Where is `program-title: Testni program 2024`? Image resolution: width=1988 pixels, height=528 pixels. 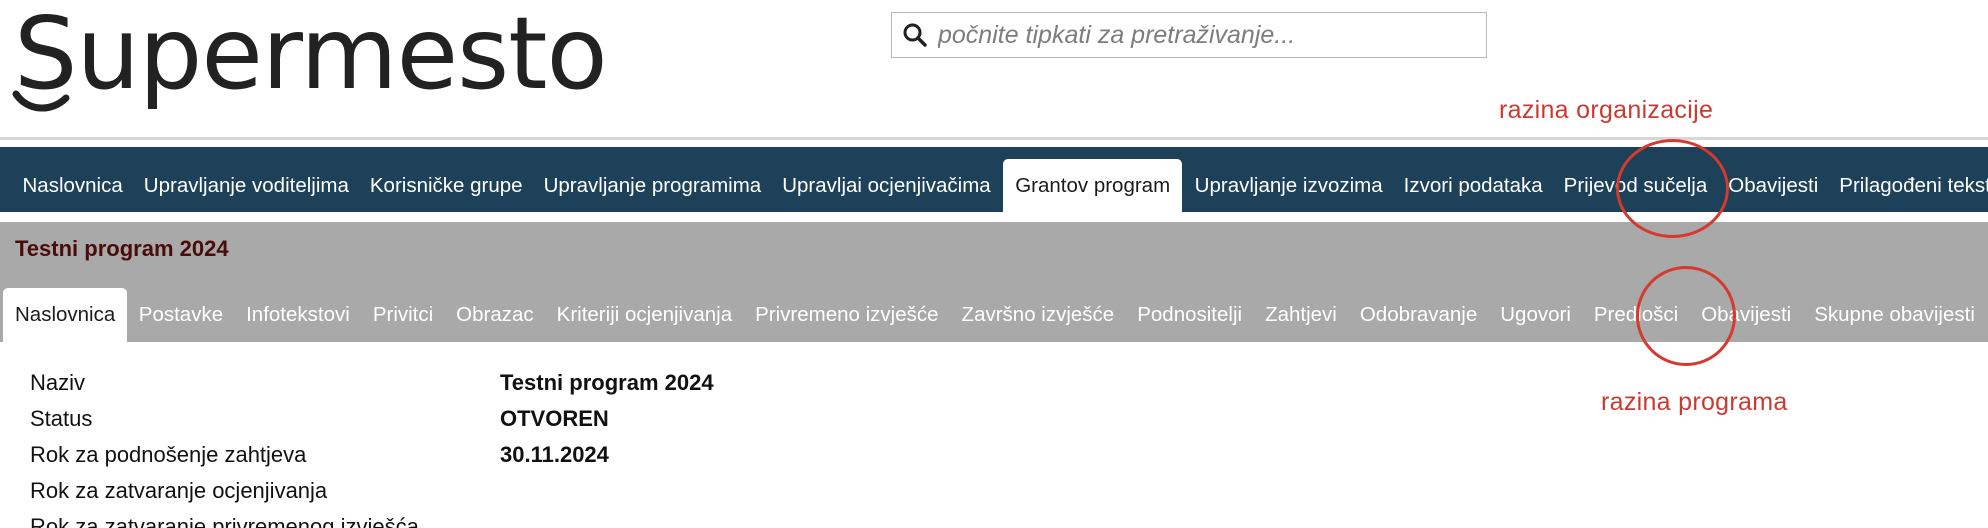 program-title: Testni program 2024 is located at coordinates (122, 248).